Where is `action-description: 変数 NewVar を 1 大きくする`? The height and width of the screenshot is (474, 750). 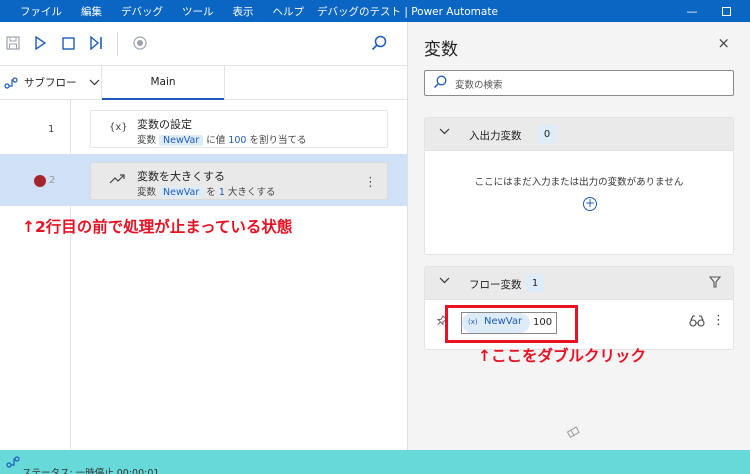 action-description: 変数 NewVar を 1 大きくする is located at coordinates (206, 191).